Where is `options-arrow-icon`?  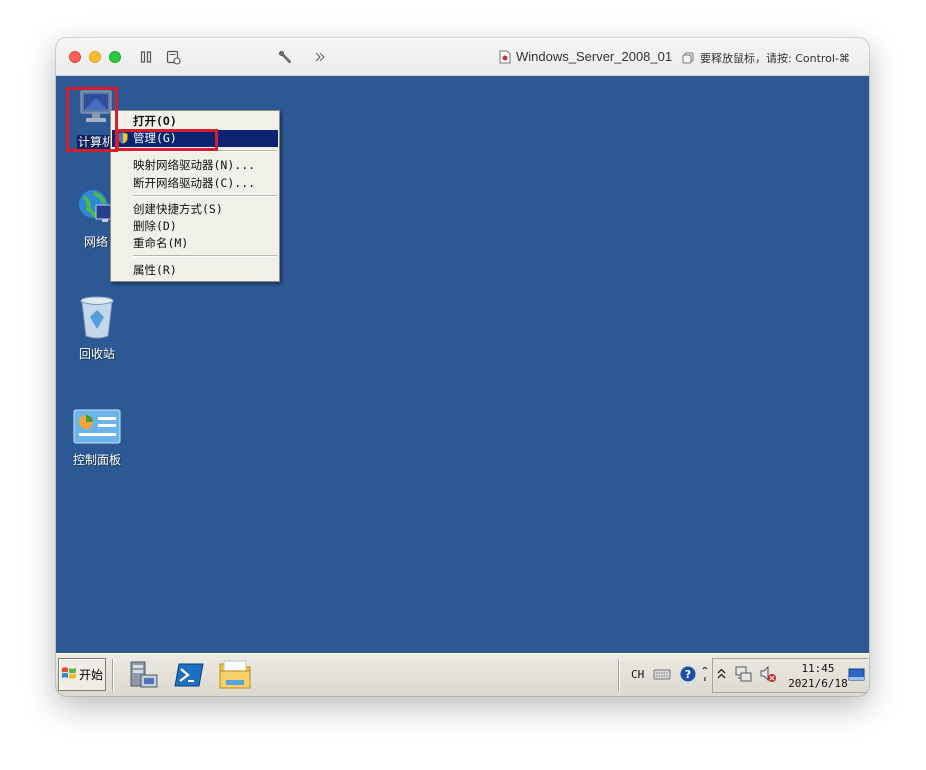 options-arrow-icon is located at coordinates (705, 676).